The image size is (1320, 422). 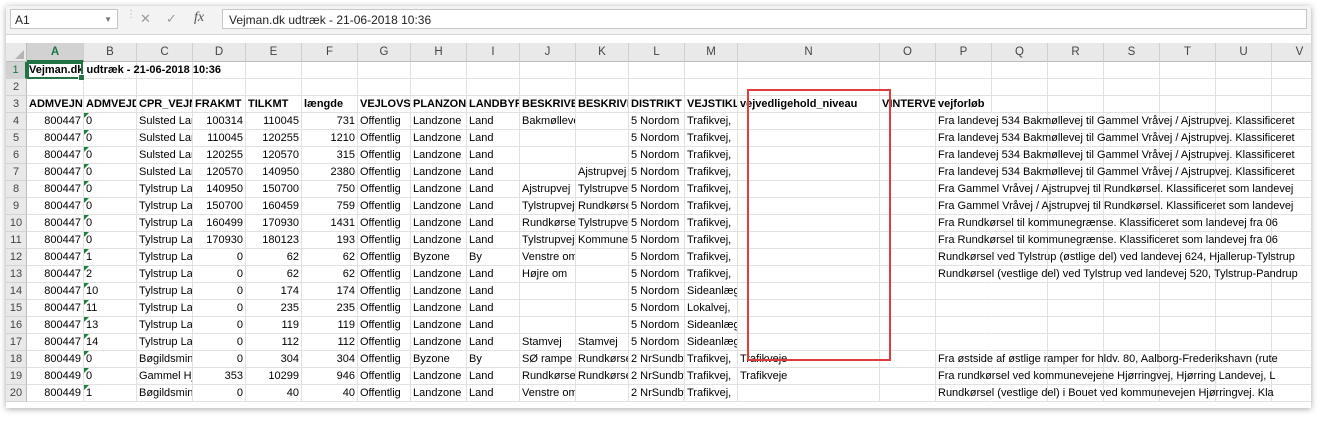 What do you see at coordinates (16, 257) in the screenshot?
I see `row-header-12: 12` at bounding box center [16, 257].